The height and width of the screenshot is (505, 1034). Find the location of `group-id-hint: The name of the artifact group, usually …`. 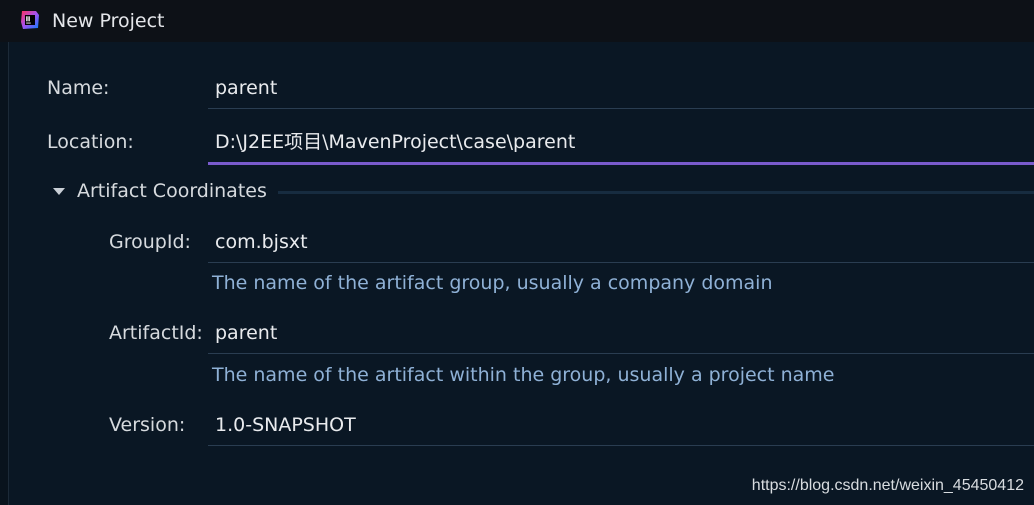

group-id-hint: The name of the artifact group, usually … is located at coordinates (492, 283).